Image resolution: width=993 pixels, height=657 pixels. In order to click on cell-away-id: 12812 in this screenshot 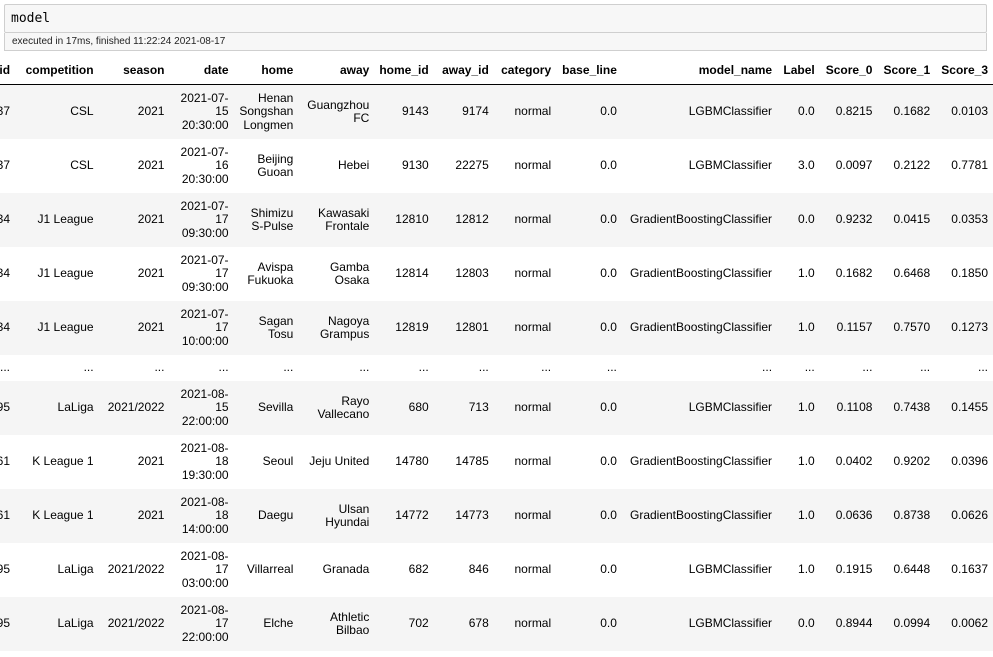, I will do `click(463, 220)`.